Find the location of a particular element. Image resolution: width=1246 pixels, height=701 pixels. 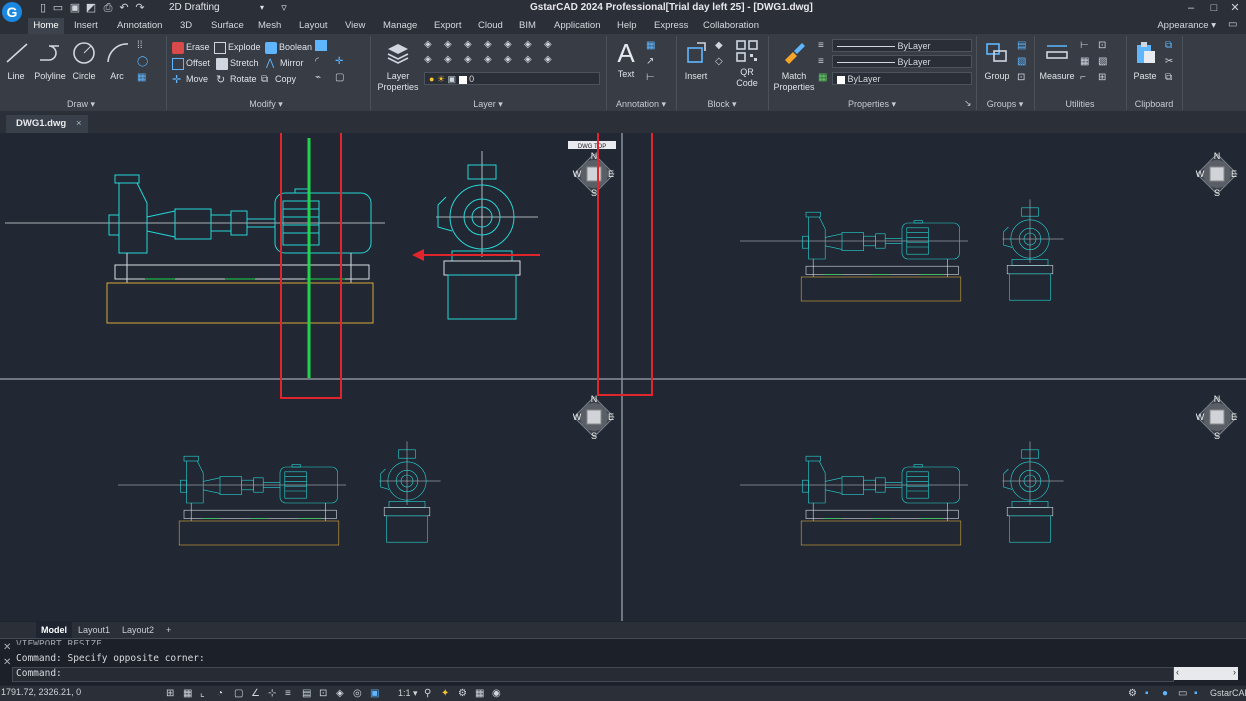

tab-3d: 3D is located at coordinates (186, 26).